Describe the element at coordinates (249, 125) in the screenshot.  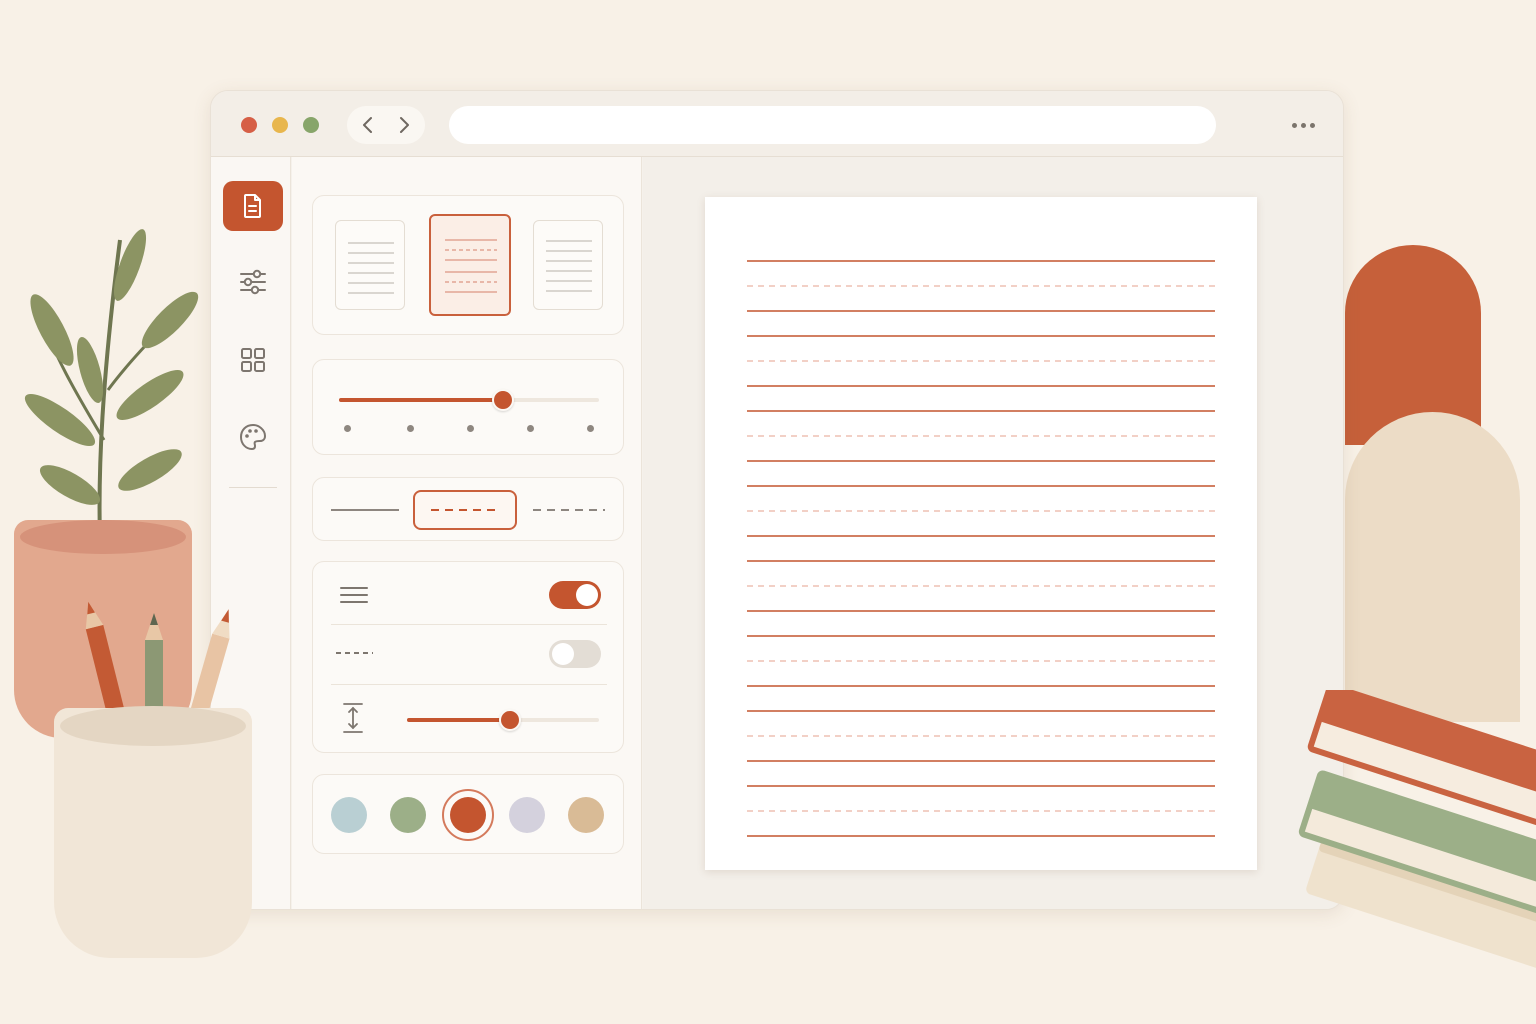
I see `close-window-button` at that location.